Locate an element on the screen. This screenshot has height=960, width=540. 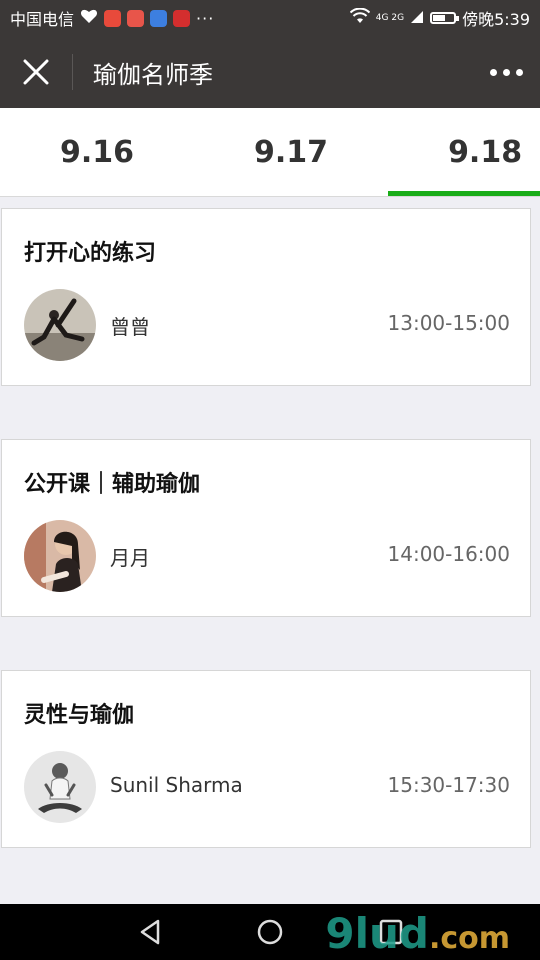
signal-icon is located at coordinates (417, 18).